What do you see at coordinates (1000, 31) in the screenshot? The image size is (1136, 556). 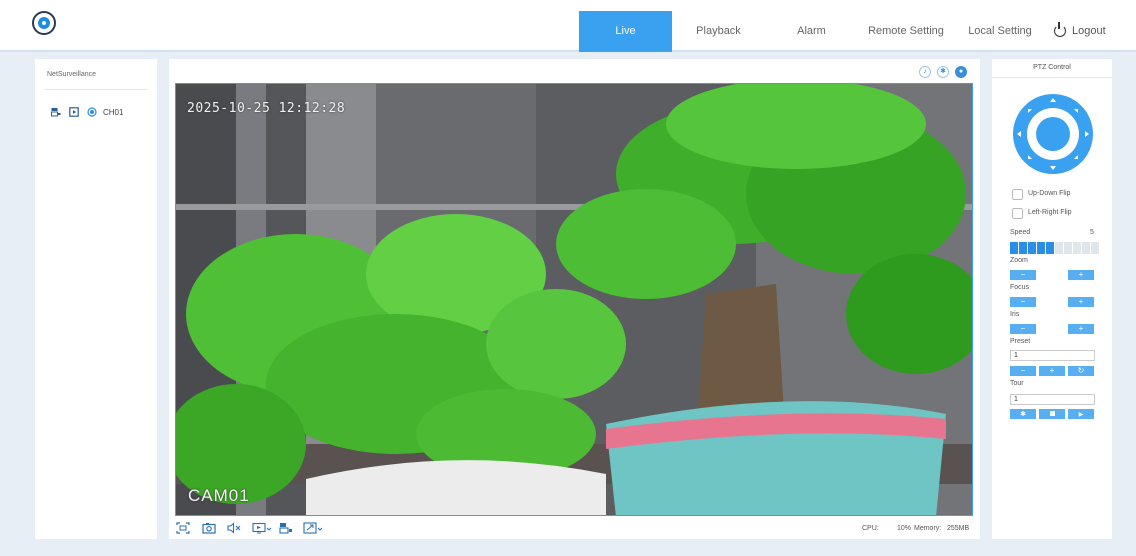 I see `nav-local-setting: Local Setting` at bounding box center [1000, 31].